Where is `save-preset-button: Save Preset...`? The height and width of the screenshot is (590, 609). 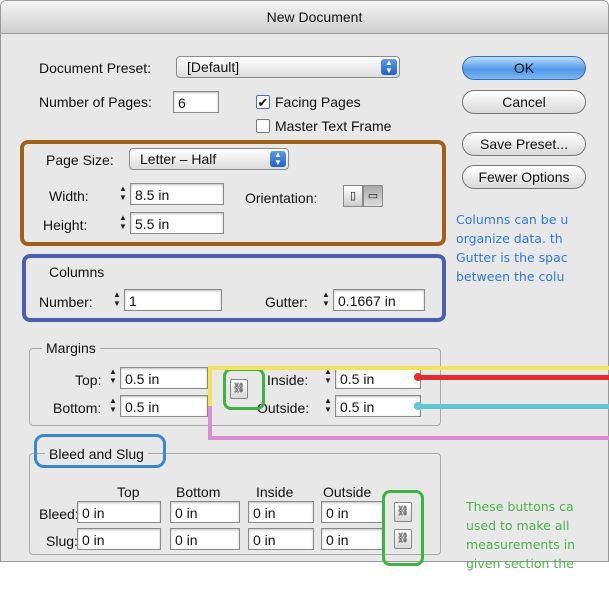
save-preset-button: Save Preset... is located at coordinates (524, 144).